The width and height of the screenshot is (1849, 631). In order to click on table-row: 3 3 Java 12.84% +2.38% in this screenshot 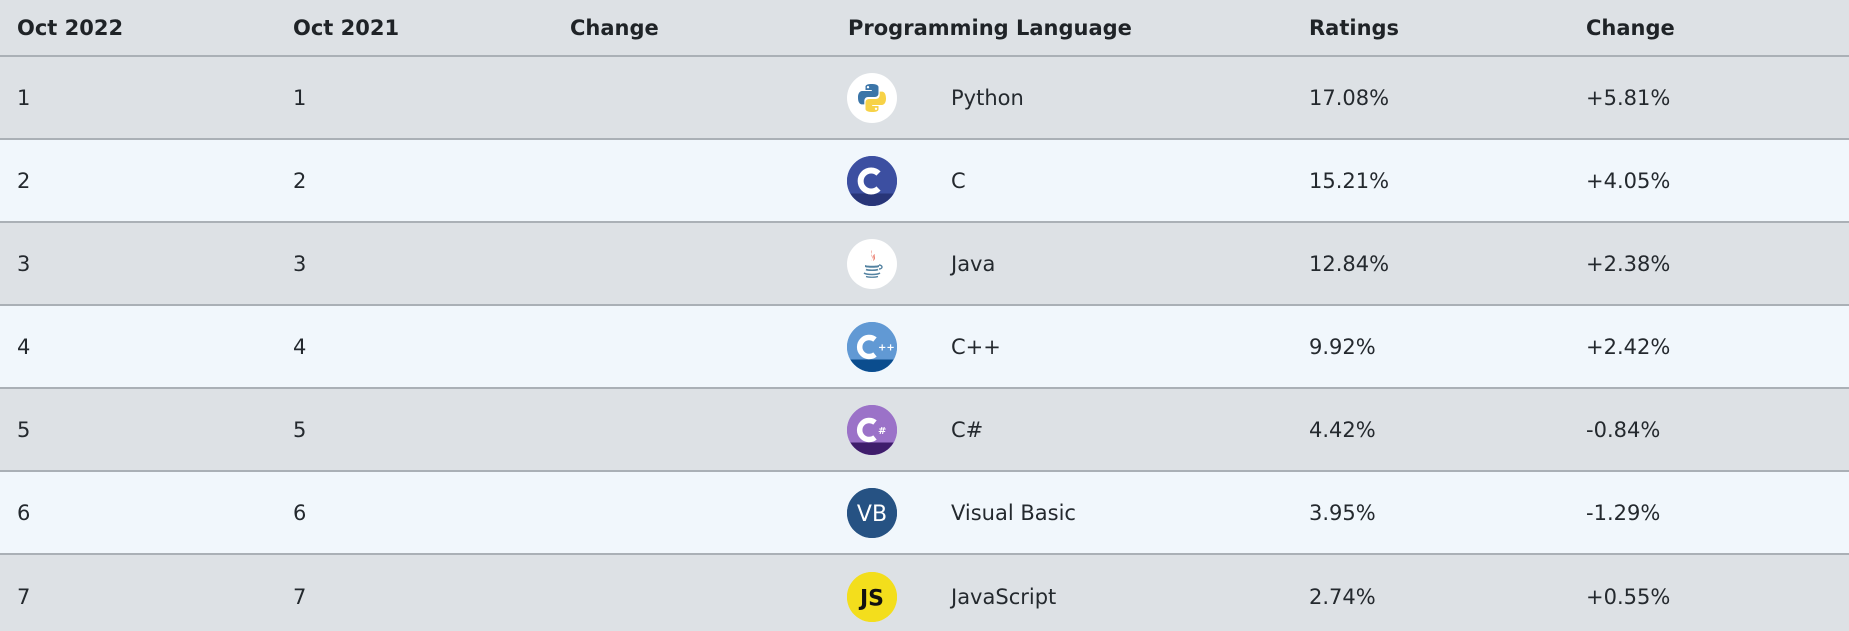, I will do `click(924, 264)`.